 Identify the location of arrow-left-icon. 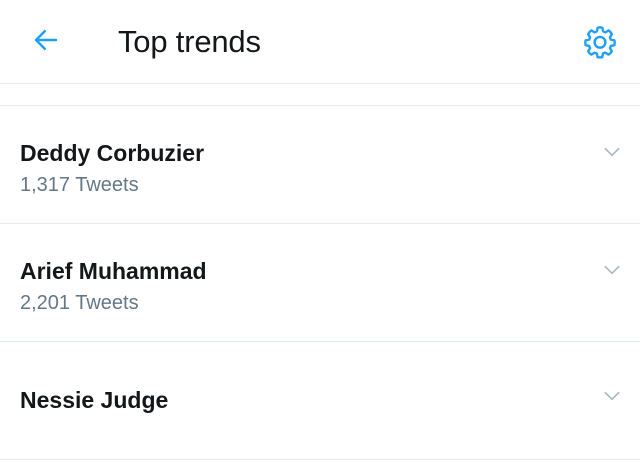
(46, 40).